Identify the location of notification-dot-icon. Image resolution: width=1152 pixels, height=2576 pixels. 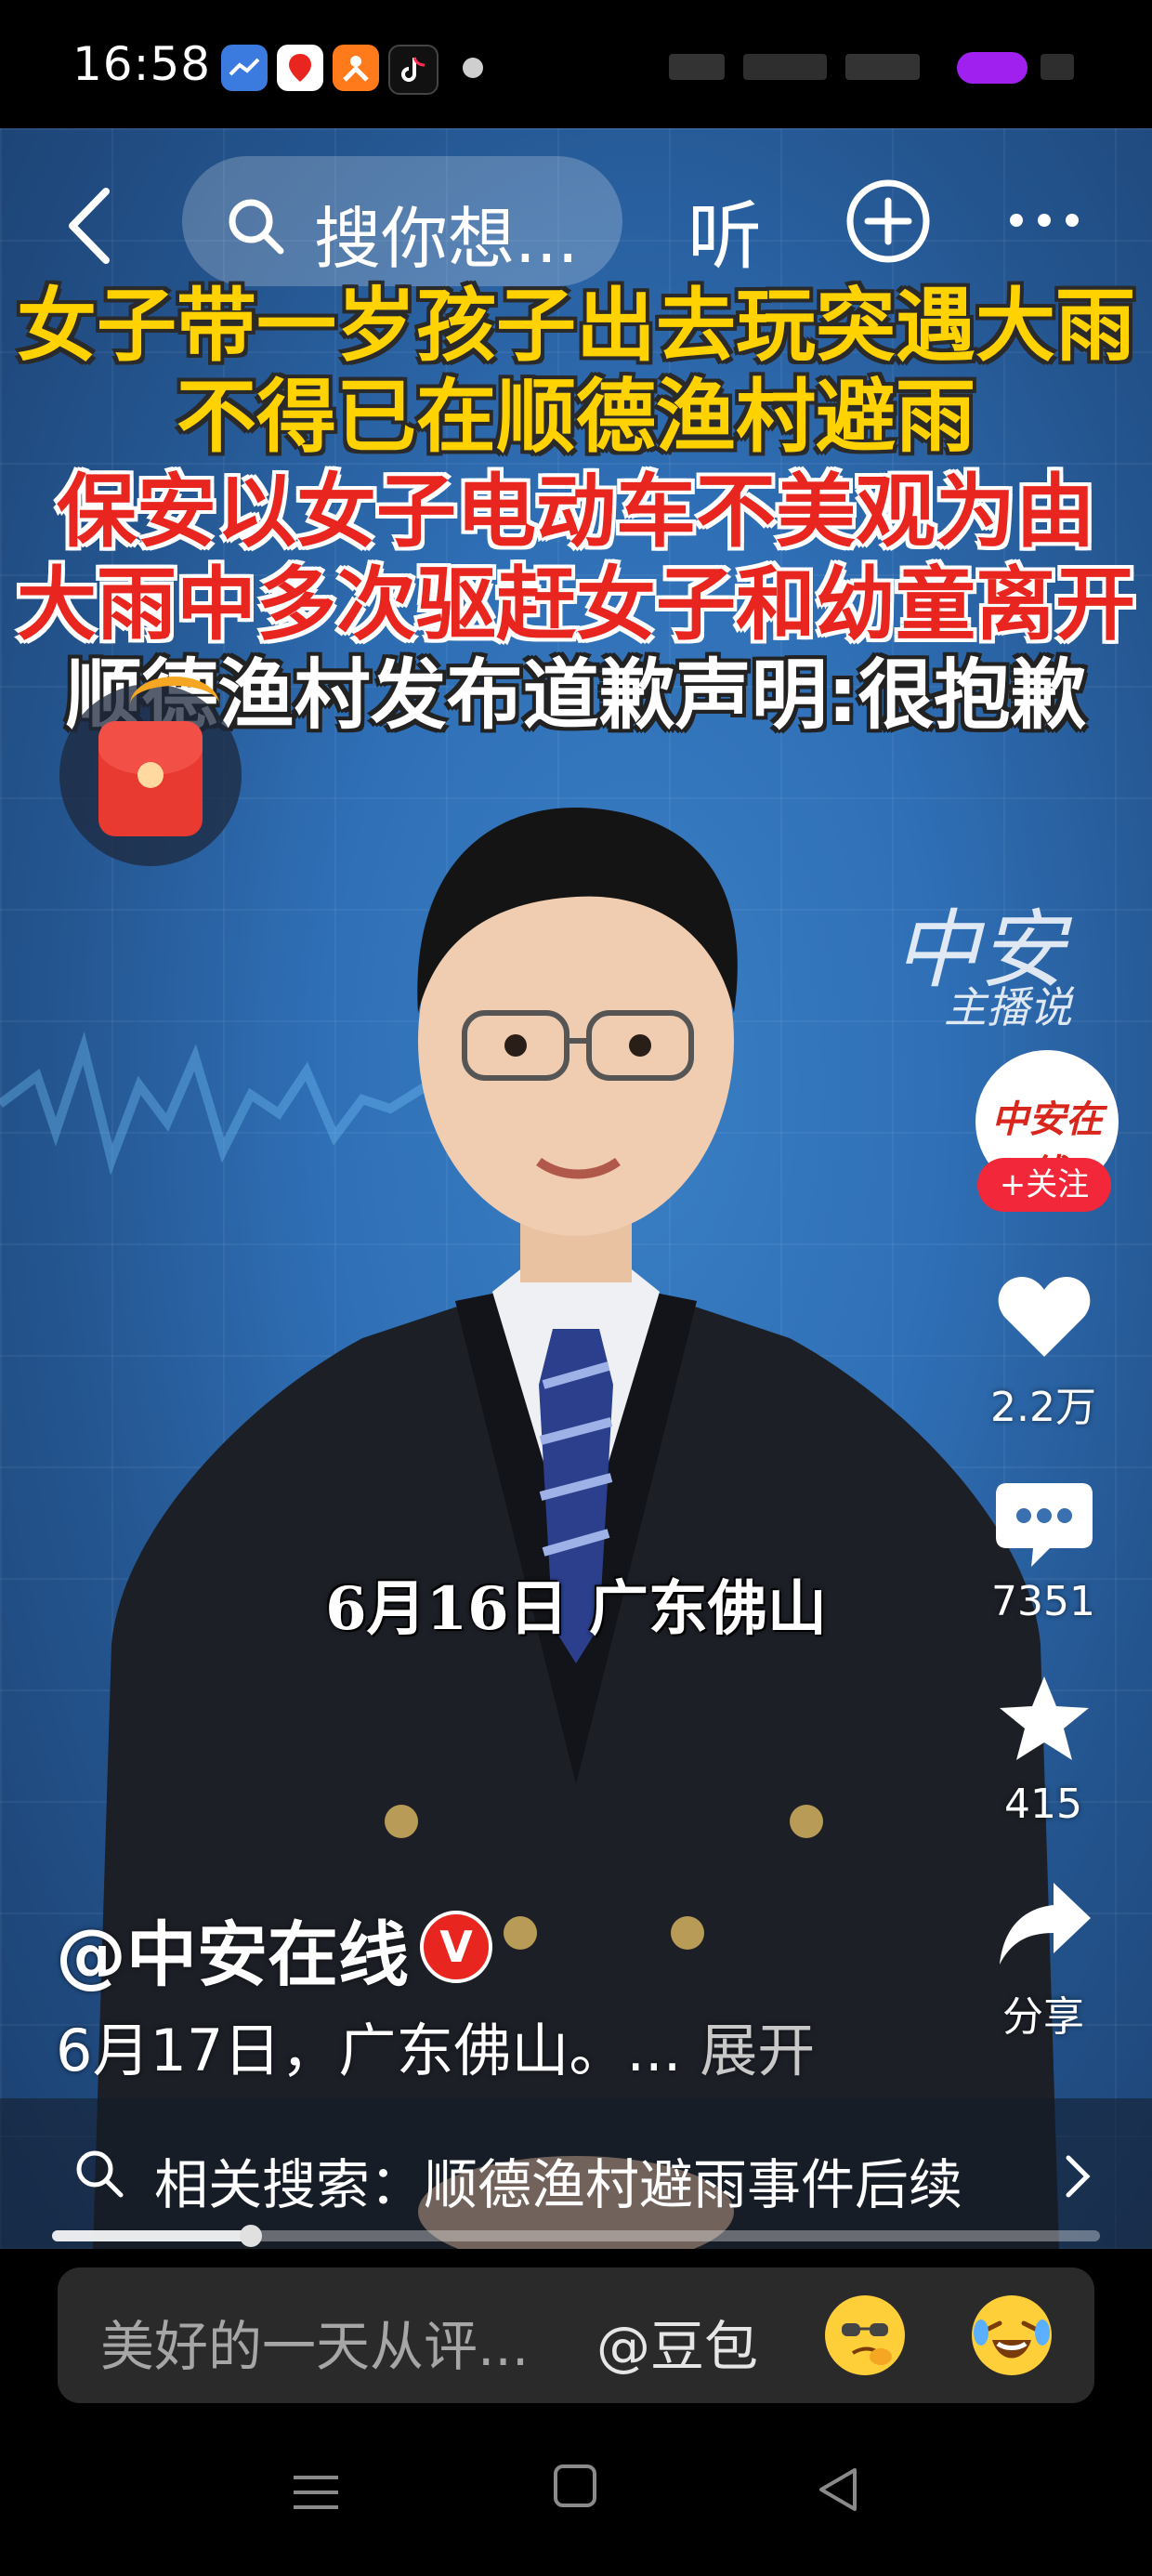
(473, 68).